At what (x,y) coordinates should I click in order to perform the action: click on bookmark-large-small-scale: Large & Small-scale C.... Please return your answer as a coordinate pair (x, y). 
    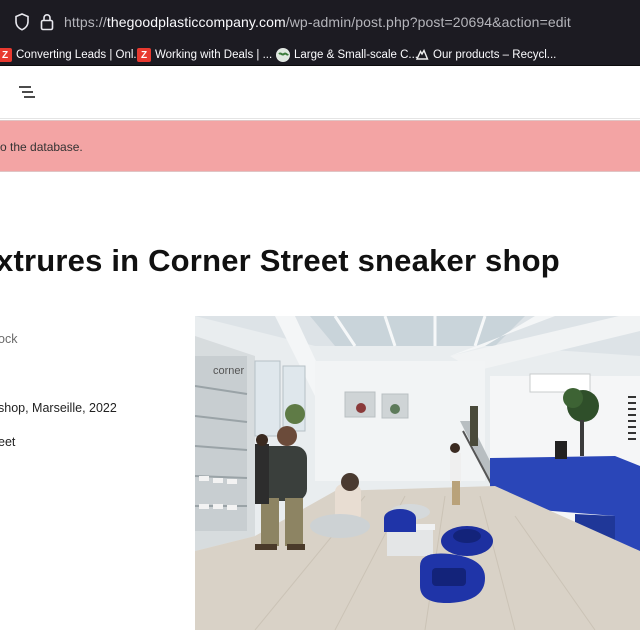
    Looking at the image, I should click on (347, 55).